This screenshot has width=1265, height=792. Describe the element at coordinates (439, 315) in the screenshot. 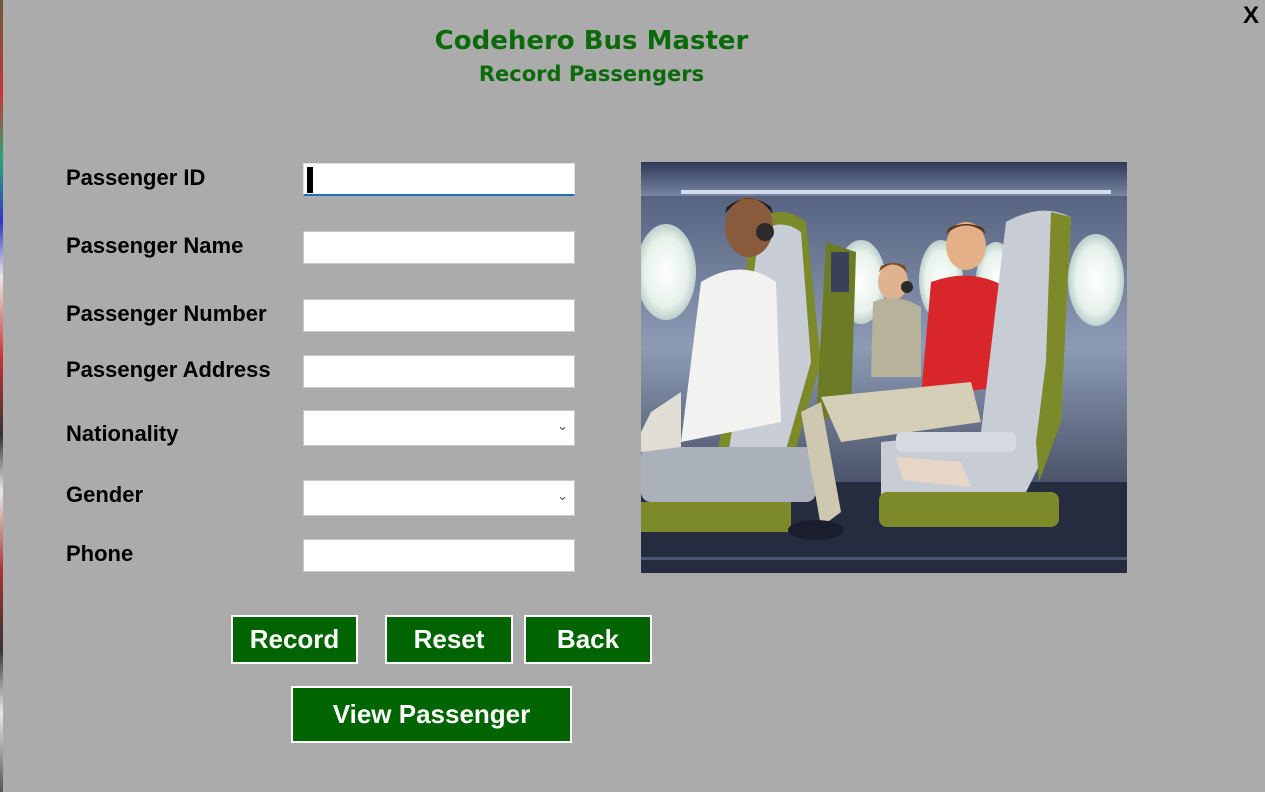

I see `passenger-number-input` at that location.